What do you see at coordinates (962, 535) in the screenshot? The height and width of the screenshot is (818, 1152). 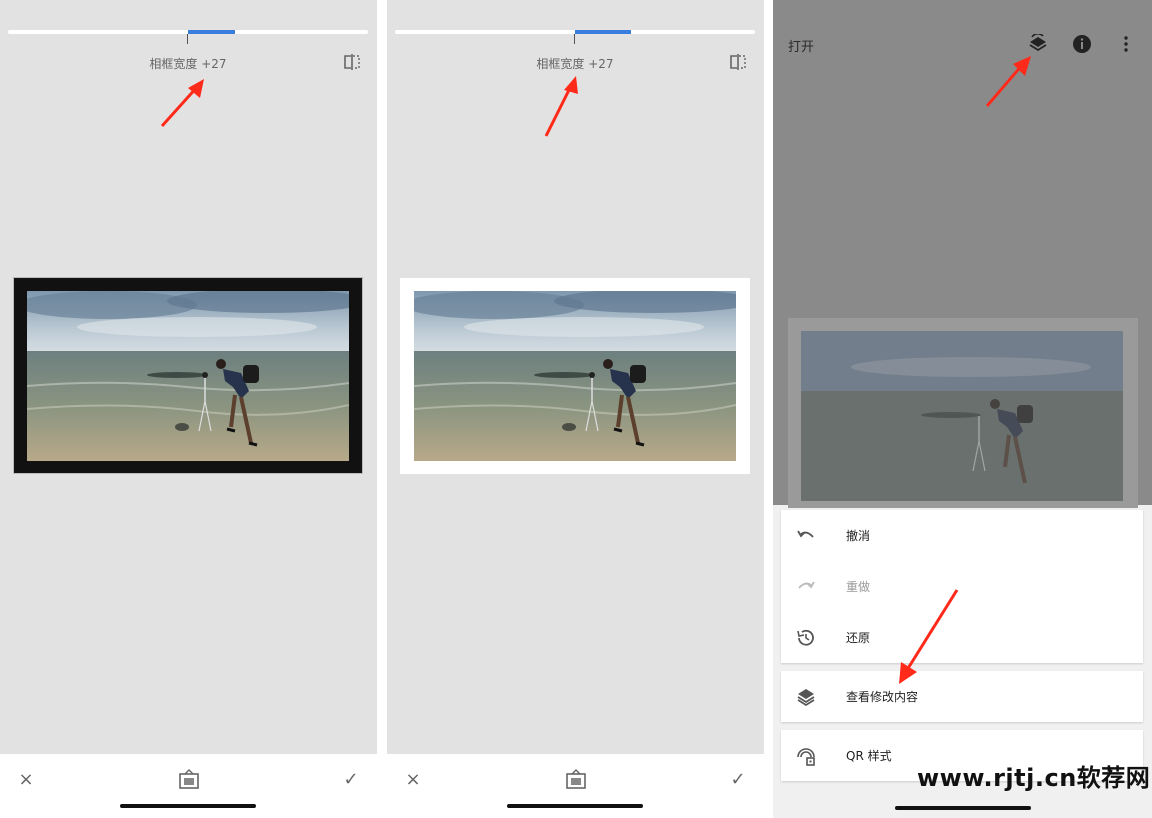 I see `undo-menu-item: 撤消` at bounding box center [962, 535].